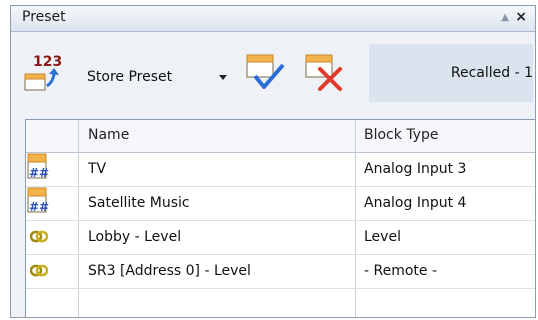 Image resolution: width=538 pixels, height=320 pixels. Describe the element at coordinates (217, 203) in the screenshot. I see `row-name-cell: Satellite Music` at that location.